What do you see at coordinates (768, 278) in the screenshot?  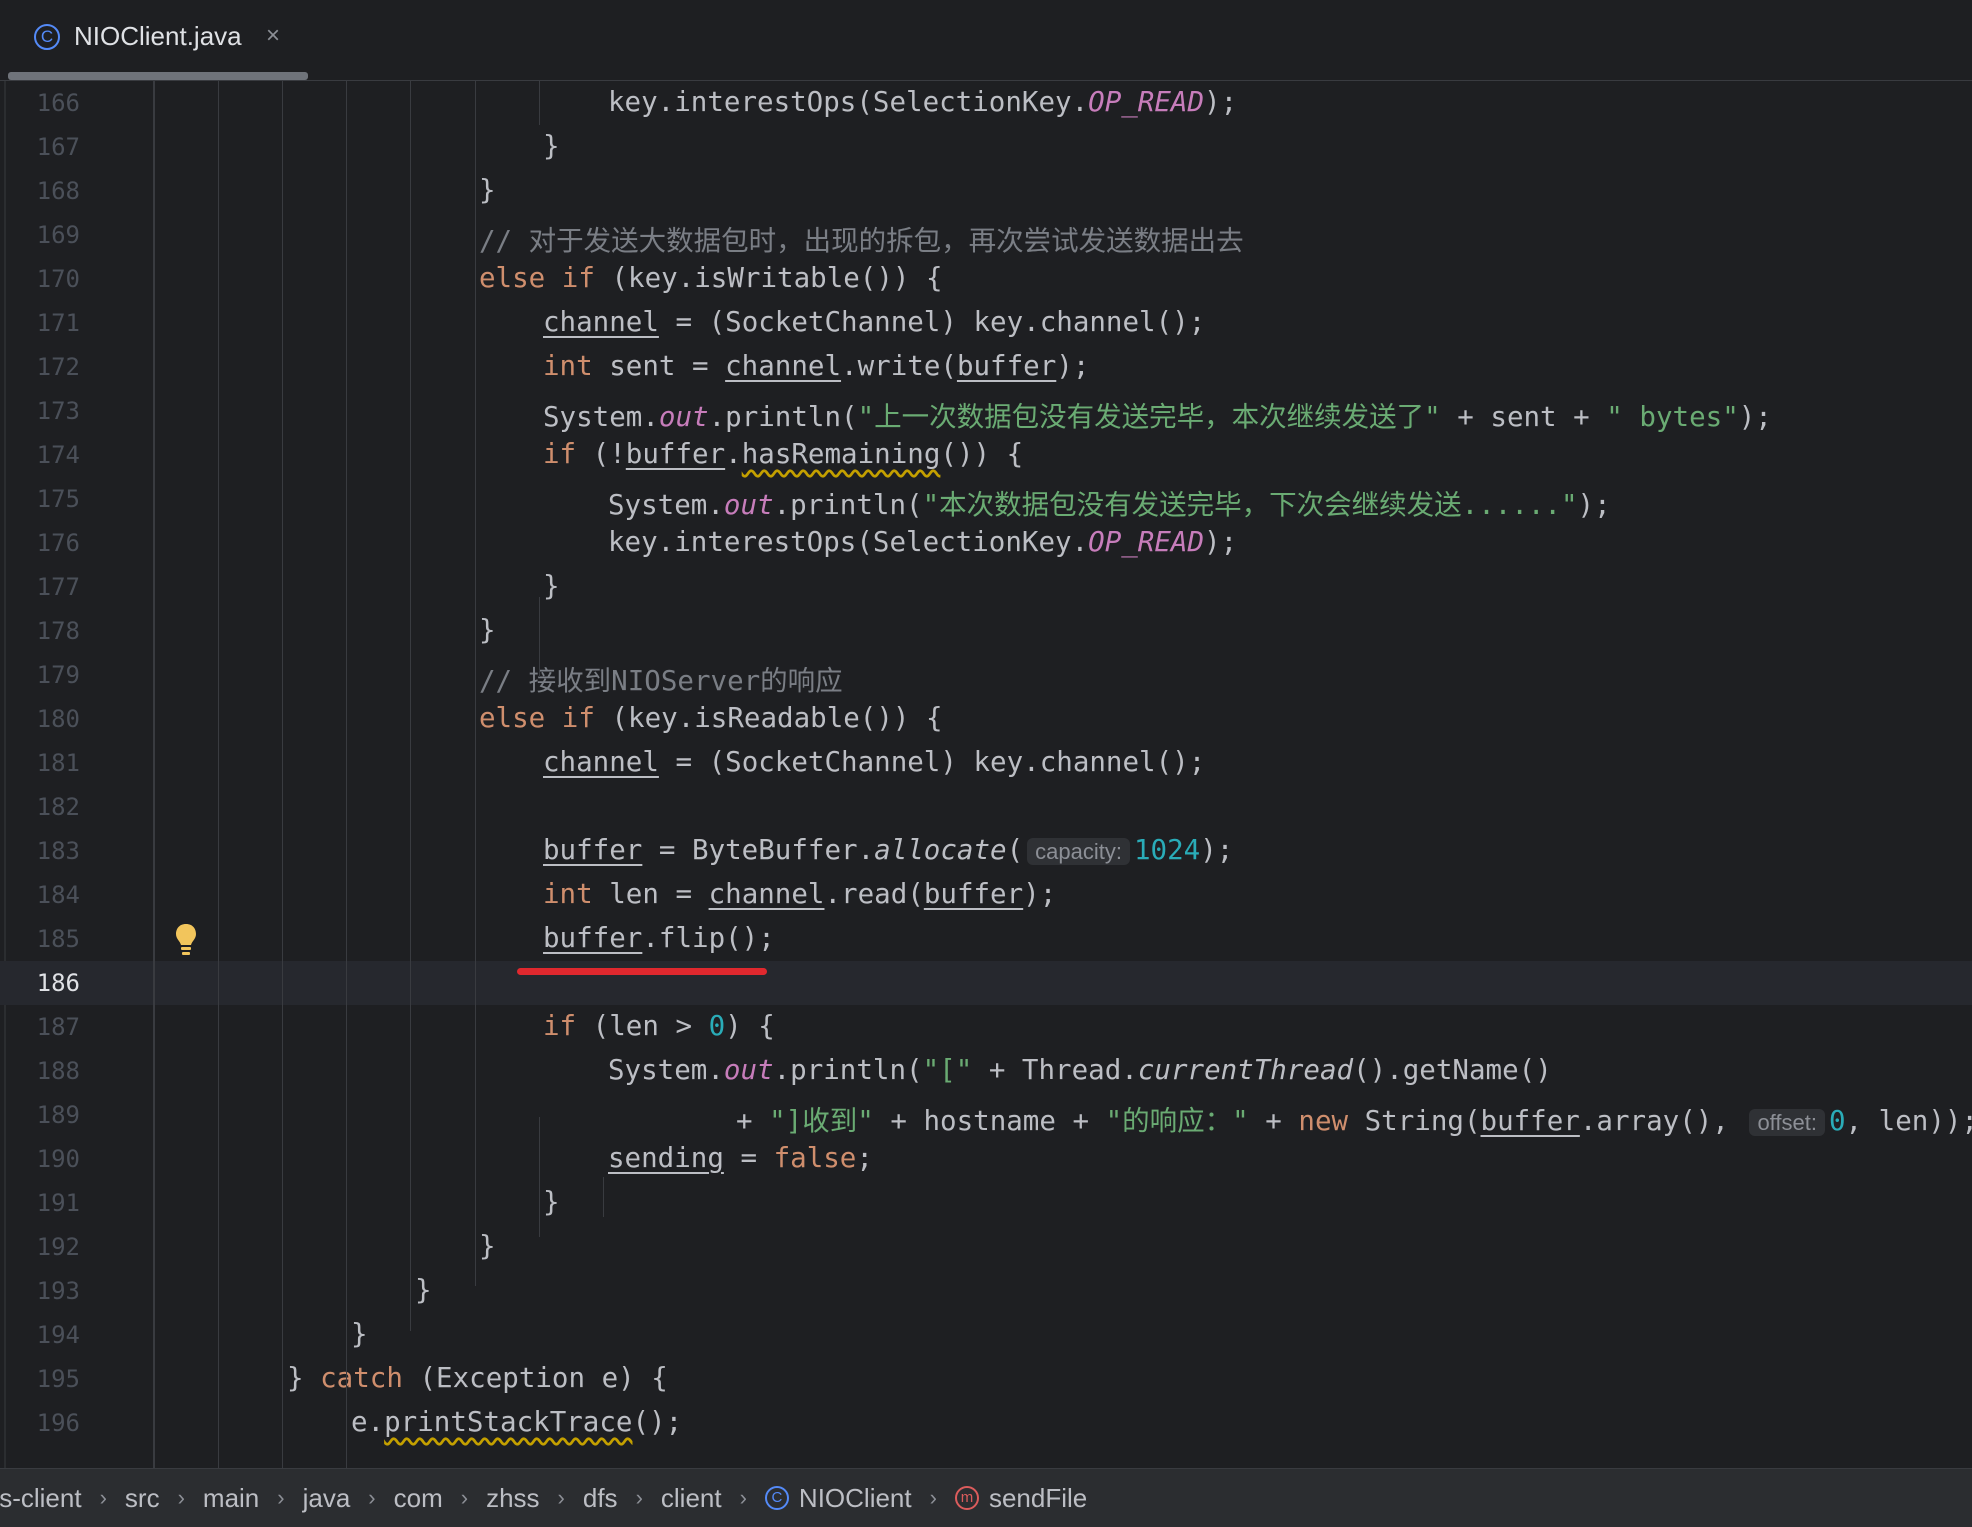 I see `code-token: (key.isWritable()) {` at bounding box center [768, 278].